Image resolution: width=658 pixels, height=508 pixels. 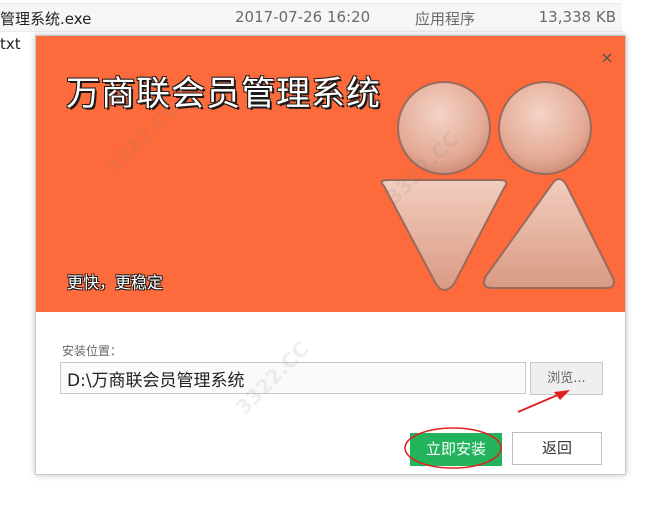 What do you see at coordinates (607, 58) in the screenshot?
I see `close-icon: ×` at bounding box center [607, 58].